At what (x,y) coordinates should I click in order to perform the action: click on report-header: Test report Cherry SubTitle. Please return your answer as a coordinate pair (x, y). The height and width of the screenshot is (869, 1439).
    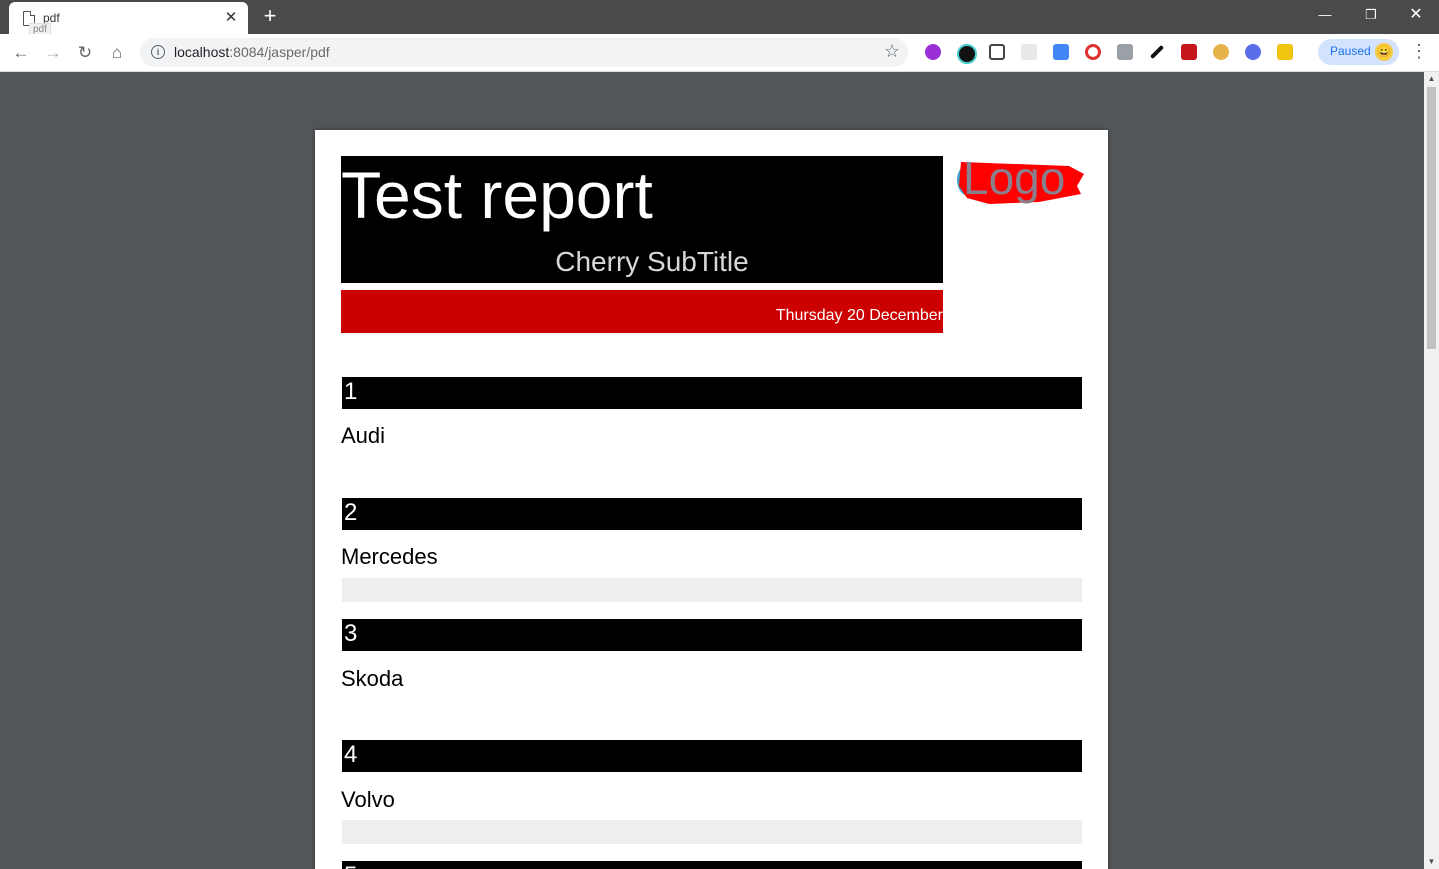
    Looking at the image, I should click on (642, 219).